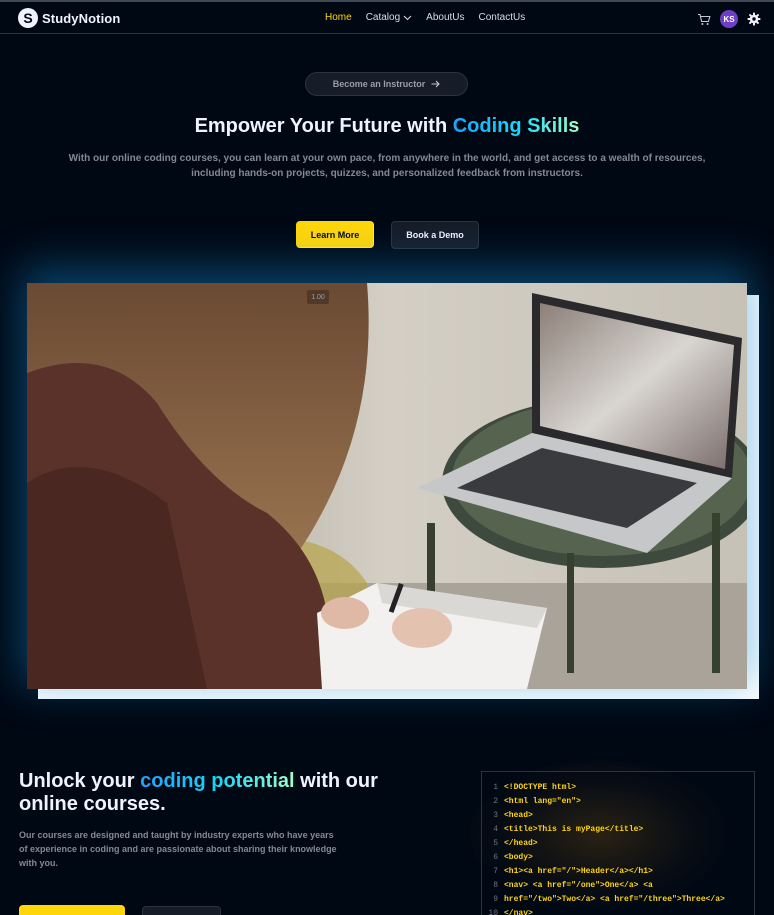 The width and height of the screenshot is (774, 915). What do you see at coordinates (181, 910) in the screenshot?
I see `section-secondary-button` at bounding box center [181, 910].